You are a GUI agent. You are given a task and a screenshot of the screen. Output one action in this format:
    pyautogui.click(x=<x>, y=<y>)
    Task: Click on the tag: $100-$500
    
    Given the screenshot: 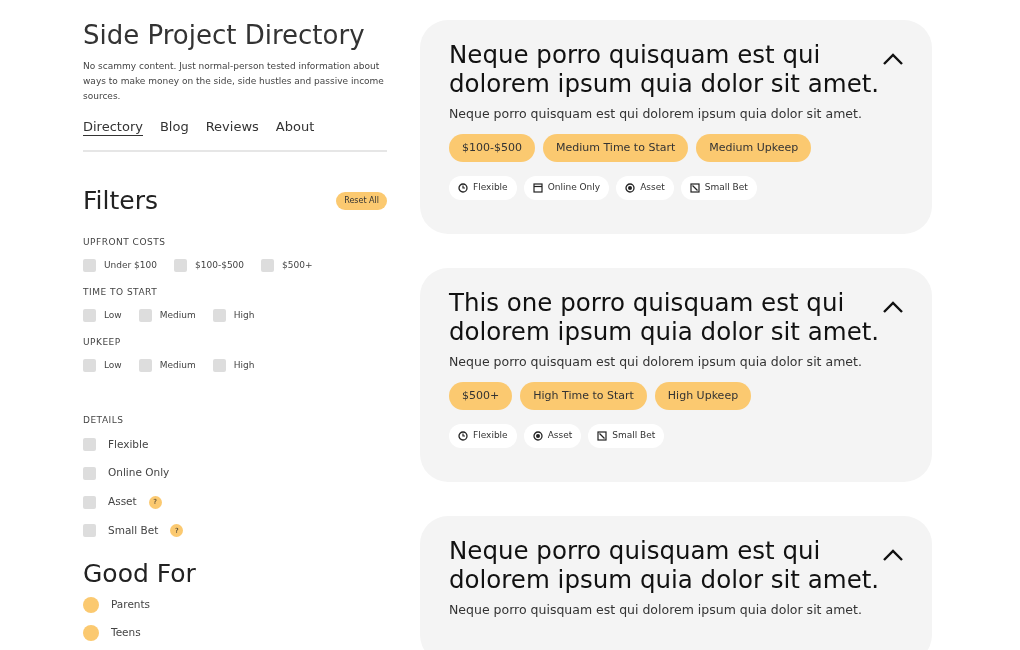 What is the action you would take?
    pyautogui.click(x=492, y=148)
    